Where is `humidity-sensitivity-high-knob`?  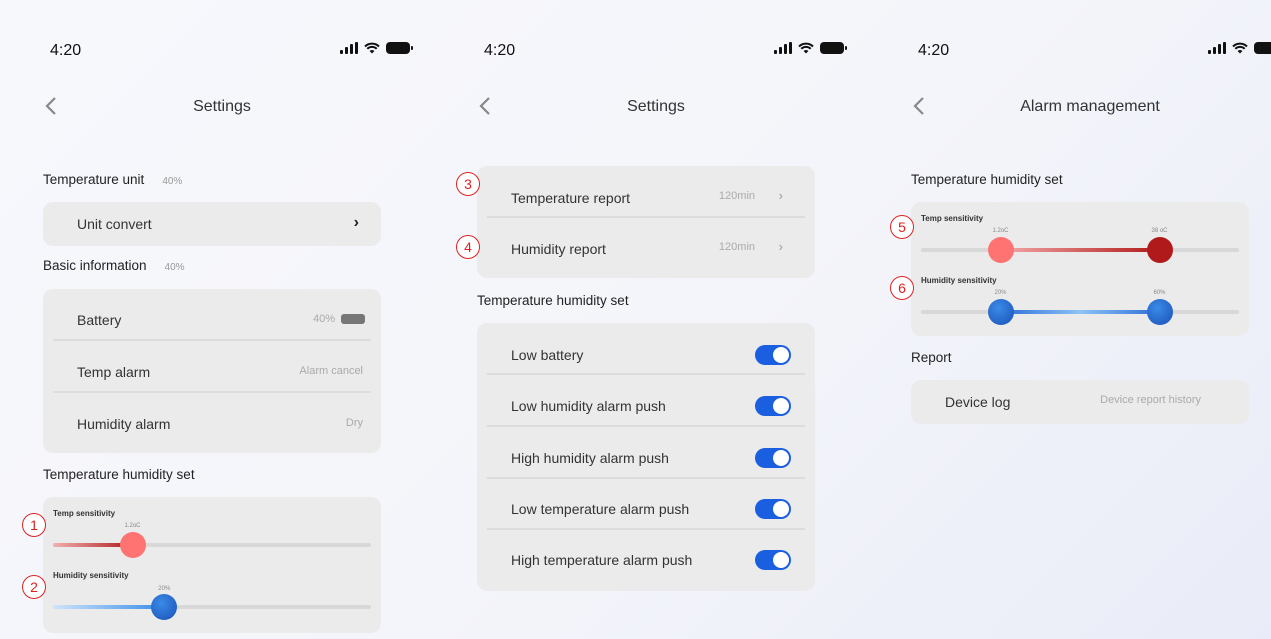
humidity-sensitivity-high-knob is located at coordinates (1159, 312).